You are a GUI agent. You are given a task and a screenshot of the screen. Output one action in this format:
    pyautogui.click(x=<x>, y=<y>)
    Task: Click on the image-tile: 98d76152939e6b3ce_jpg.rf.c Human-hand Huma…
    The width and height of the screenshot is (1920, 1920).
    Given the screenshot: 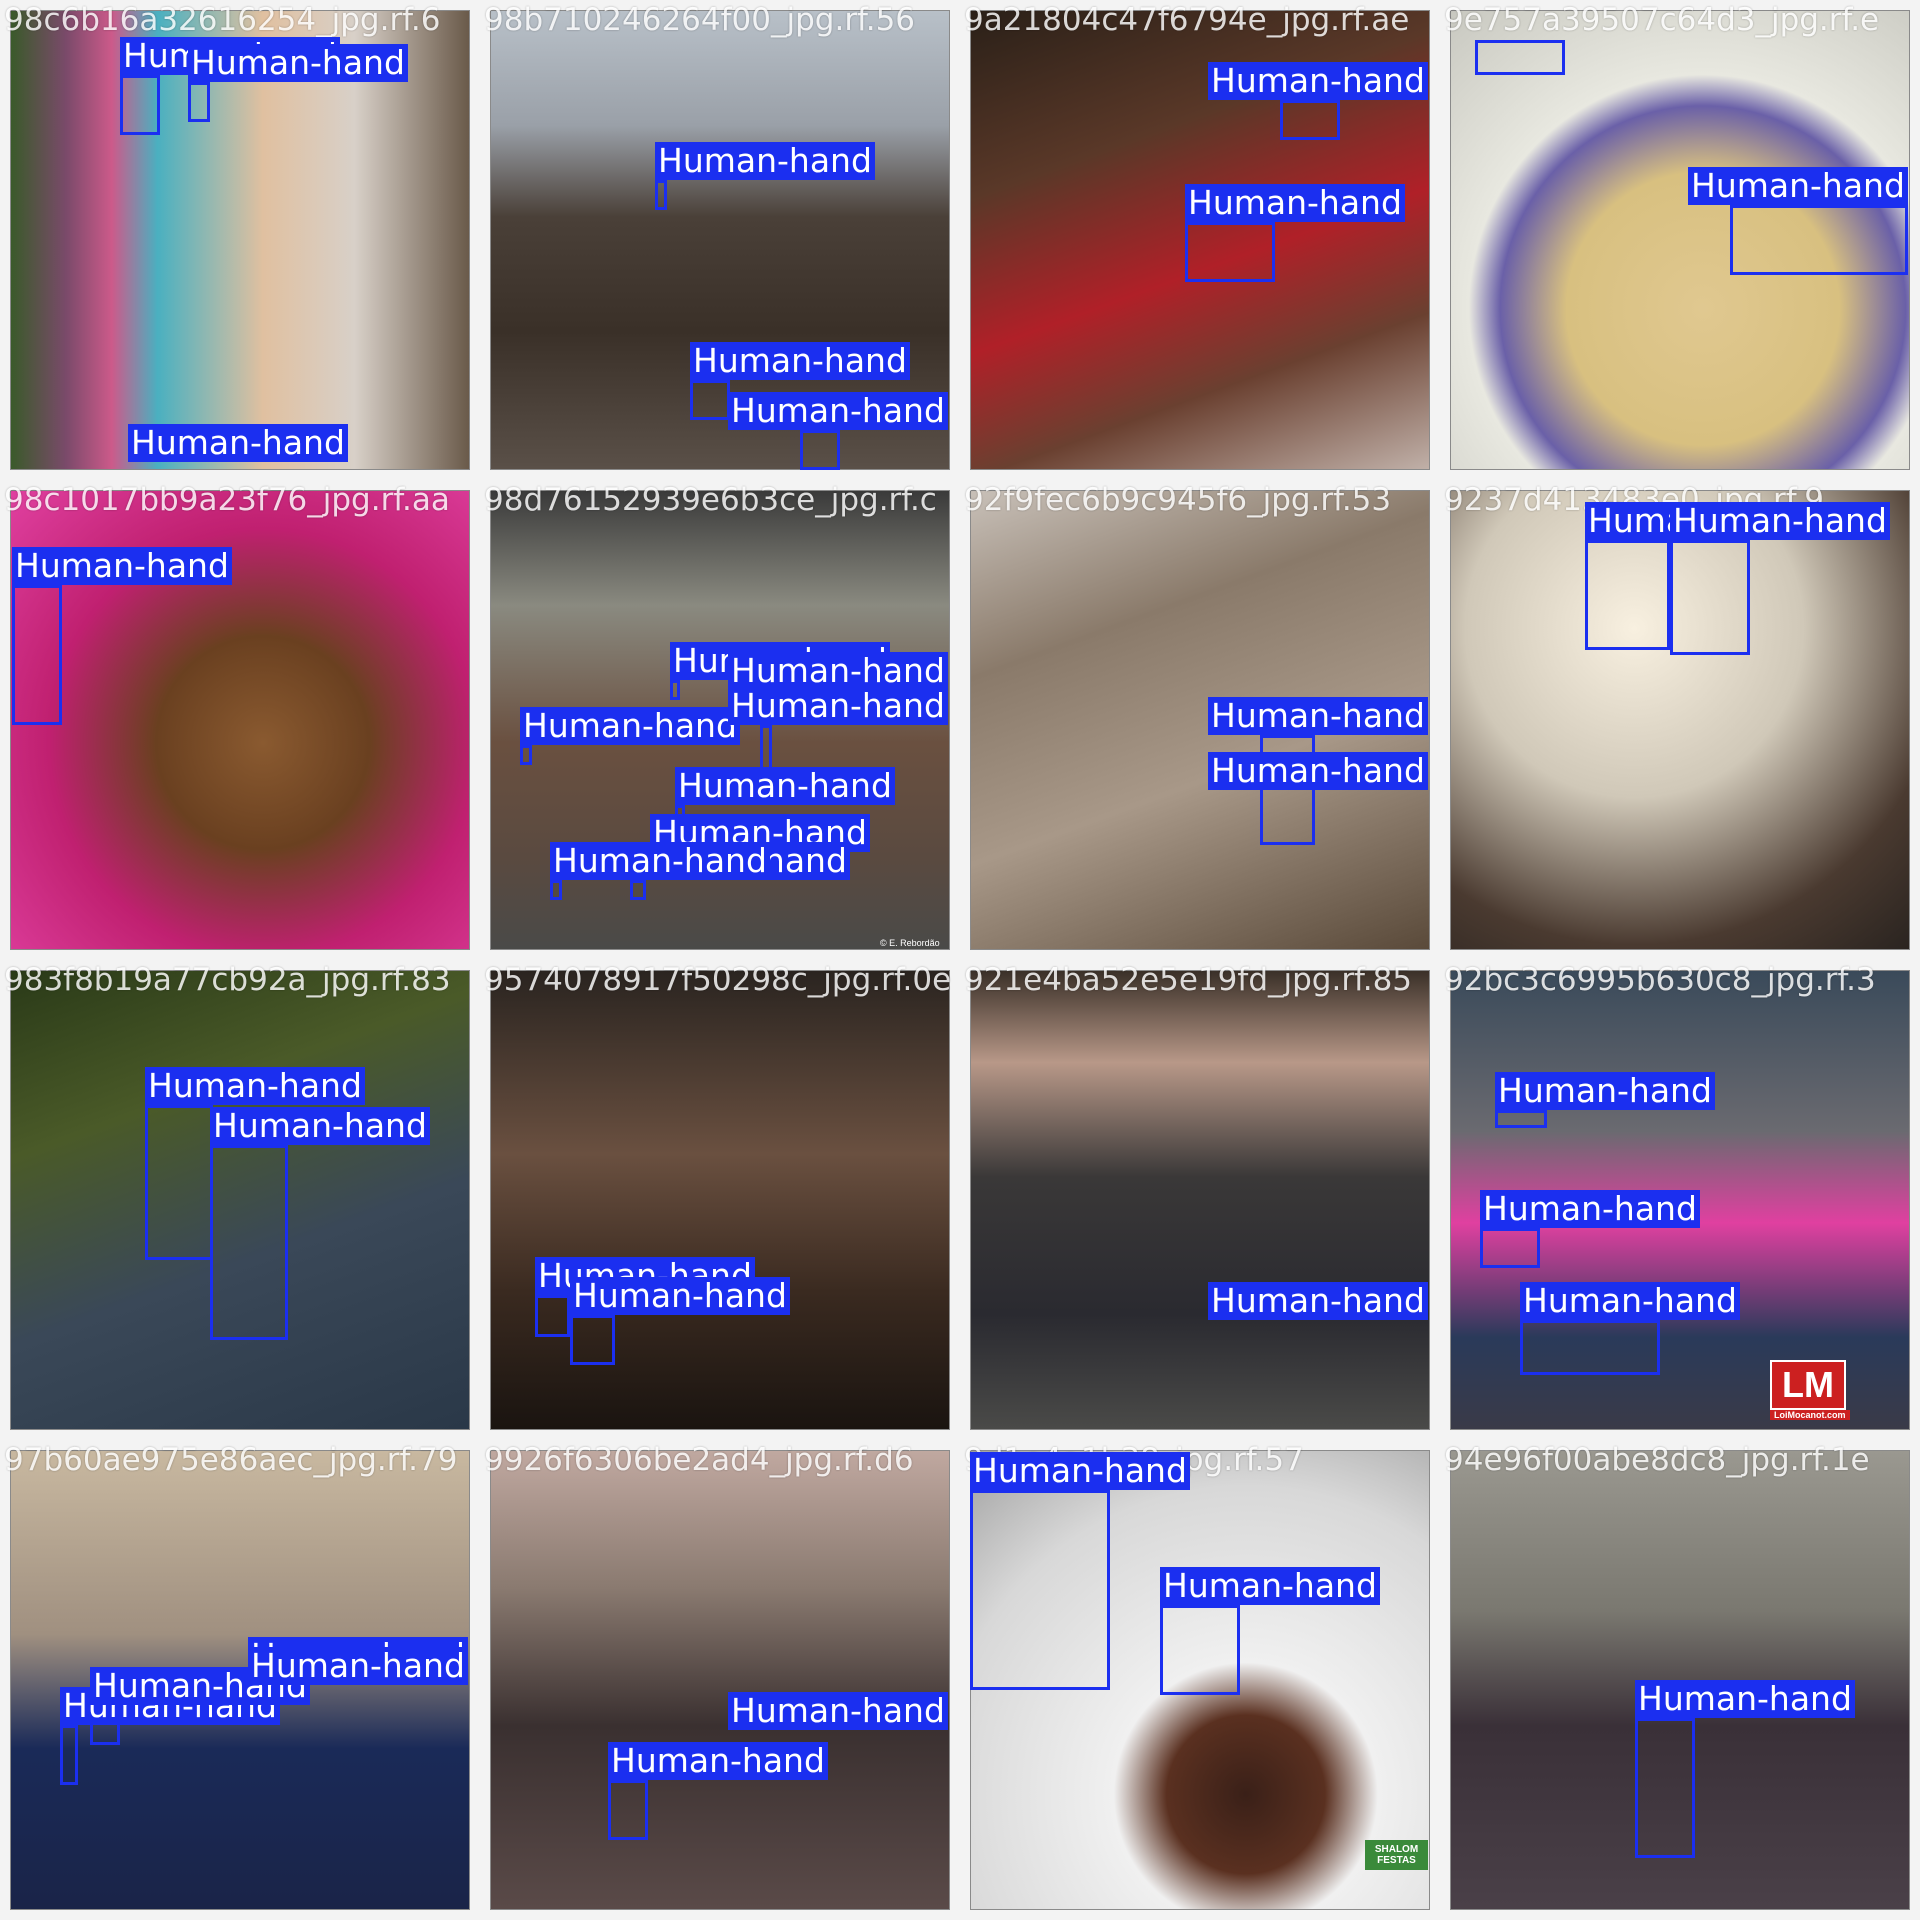 What is the action you would take?
    pyautogui.click(x=720, y=720)
    